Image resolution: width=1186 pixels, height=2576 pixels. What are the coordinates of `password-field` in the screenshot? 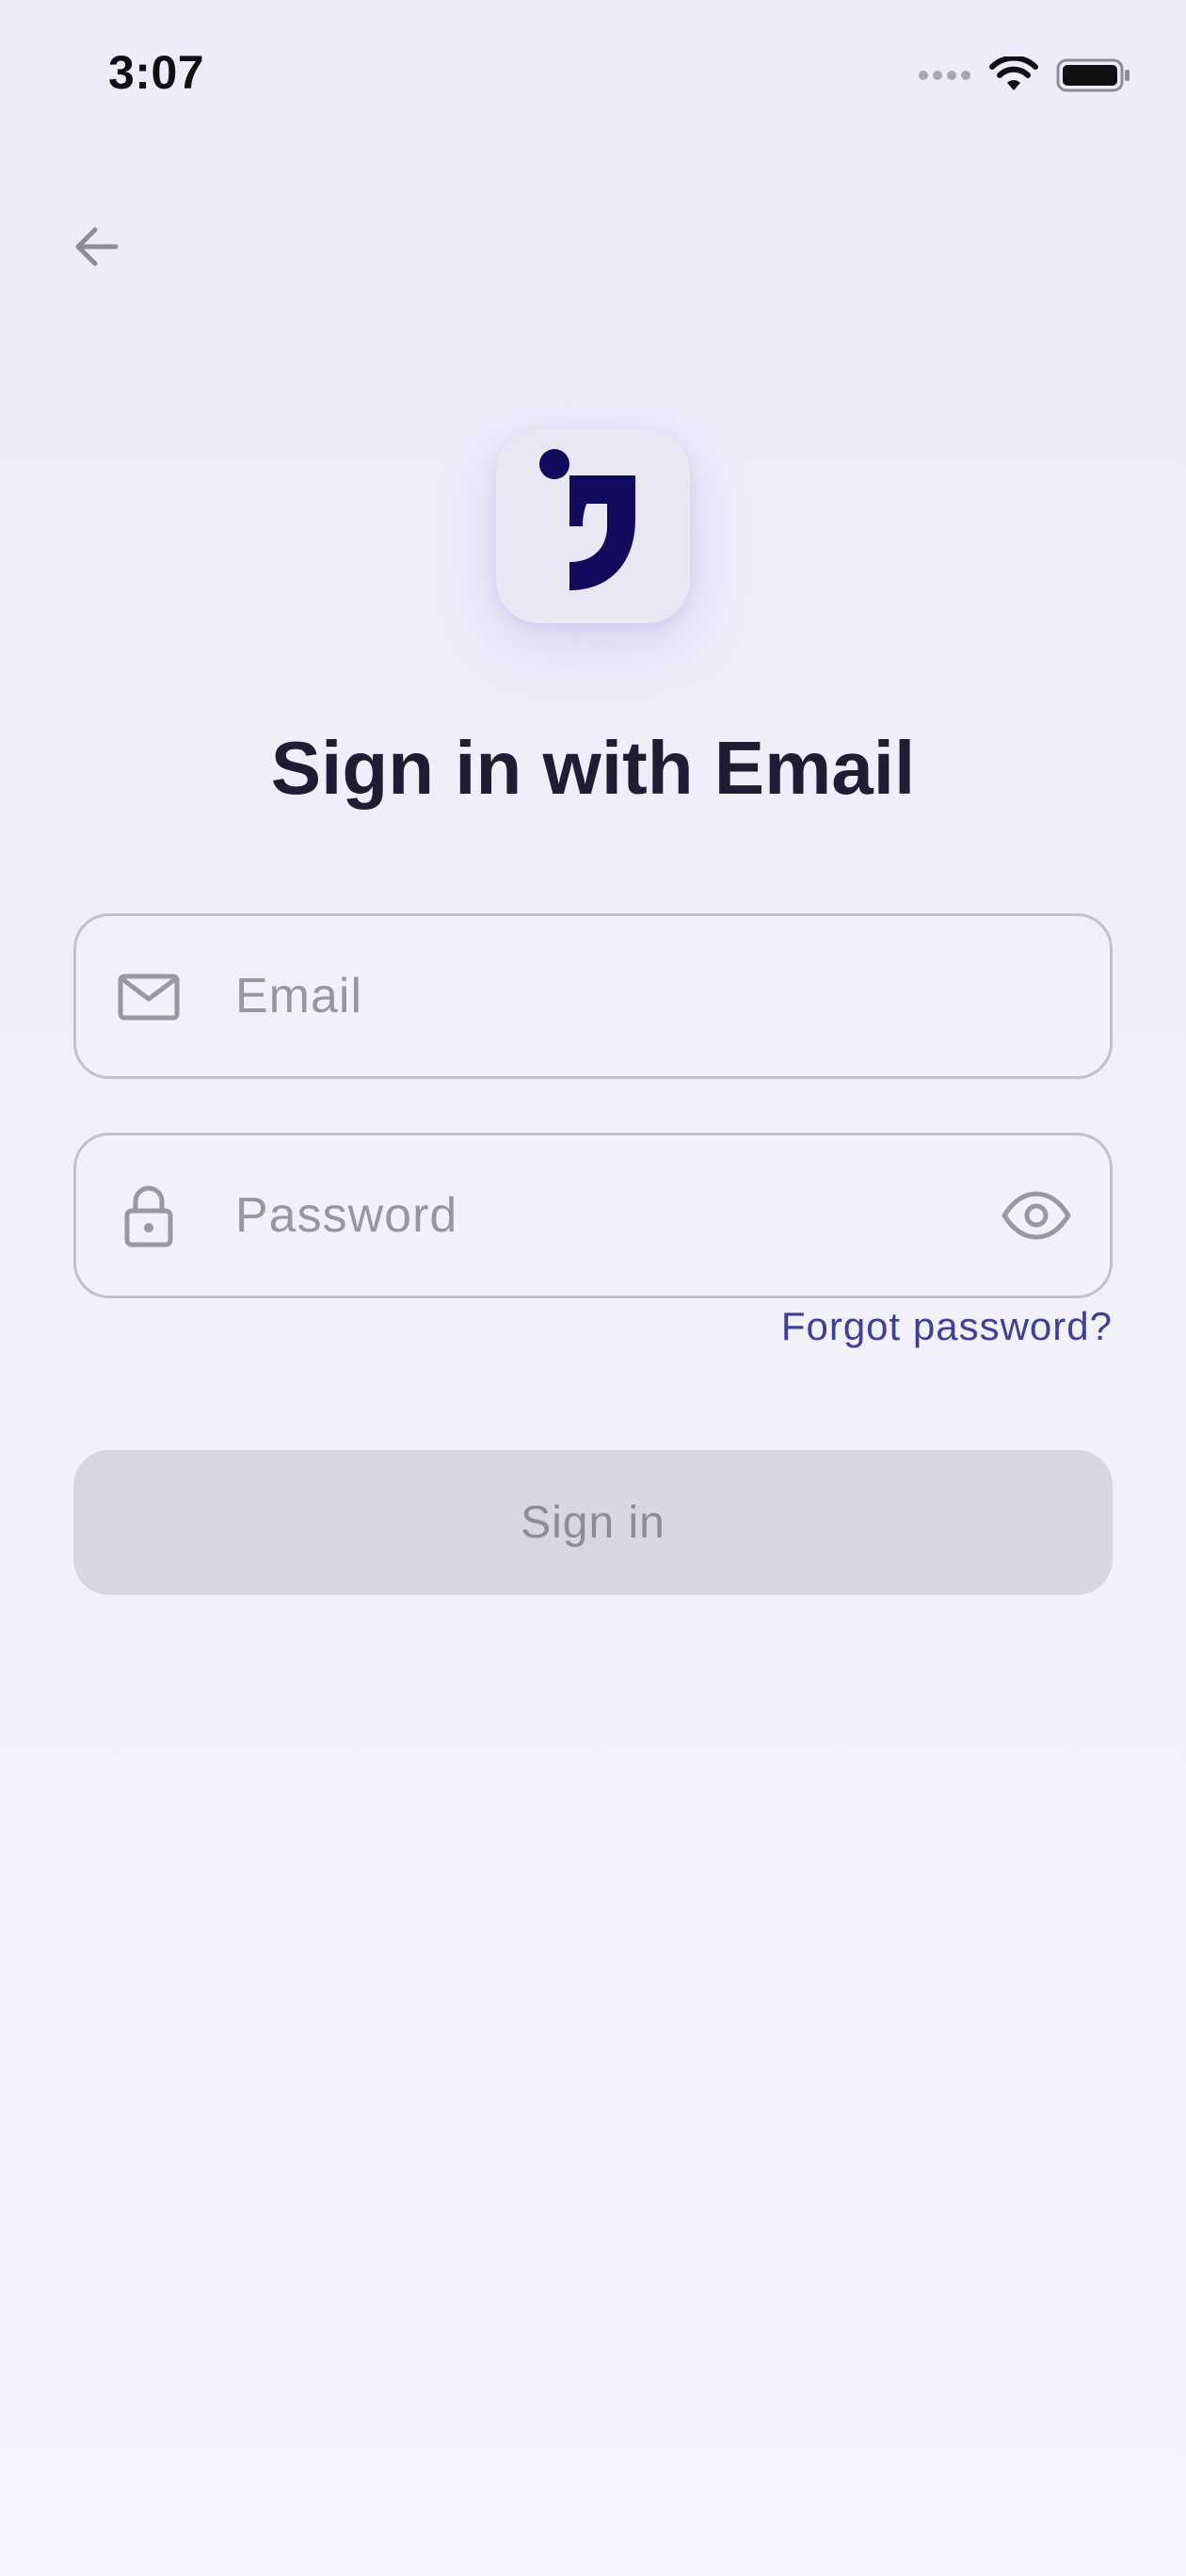 It's located at (593, 1215).